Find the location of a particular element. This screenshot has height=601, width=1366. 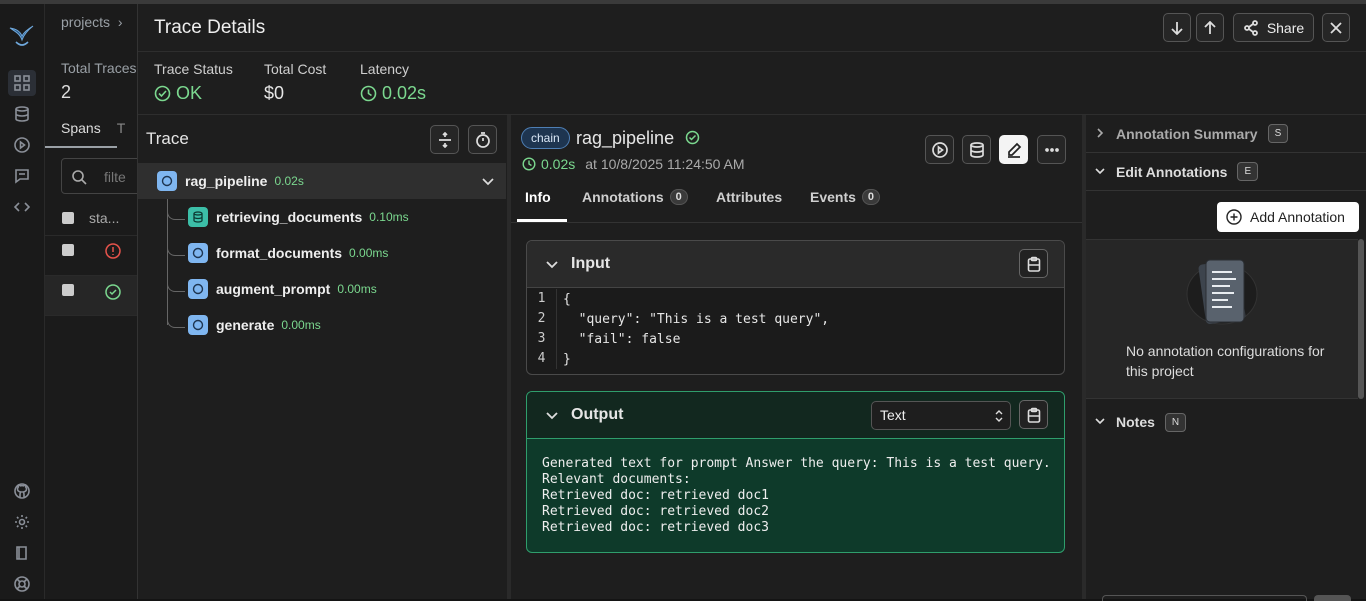

add-annotation-button: Add Annotation is located at coordinates (1288, 217).